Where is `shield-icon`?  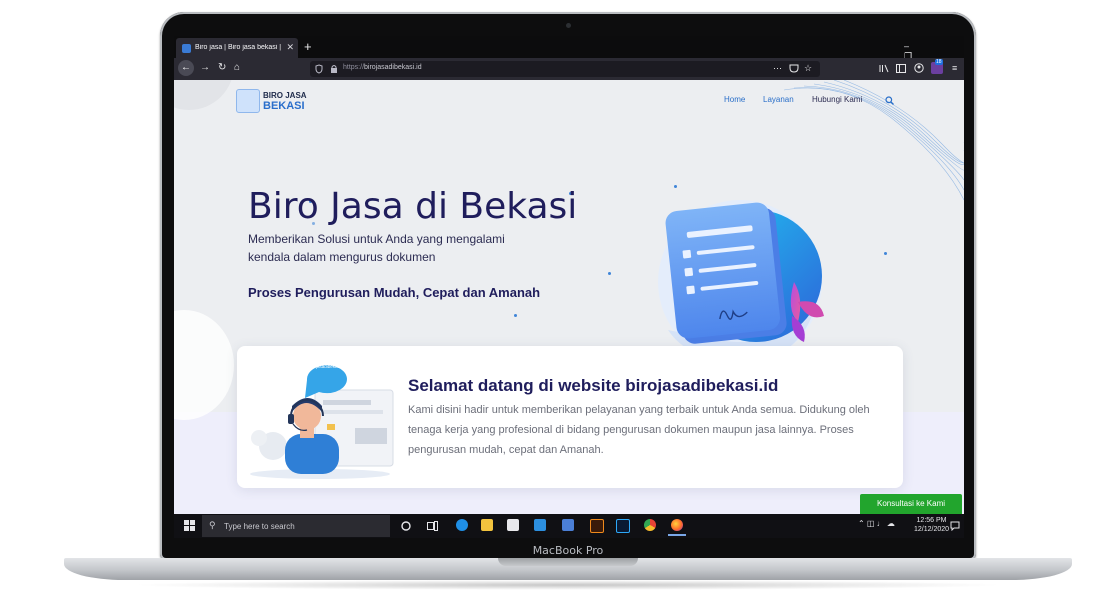
shield-icon is located at coordinates (319, 69).